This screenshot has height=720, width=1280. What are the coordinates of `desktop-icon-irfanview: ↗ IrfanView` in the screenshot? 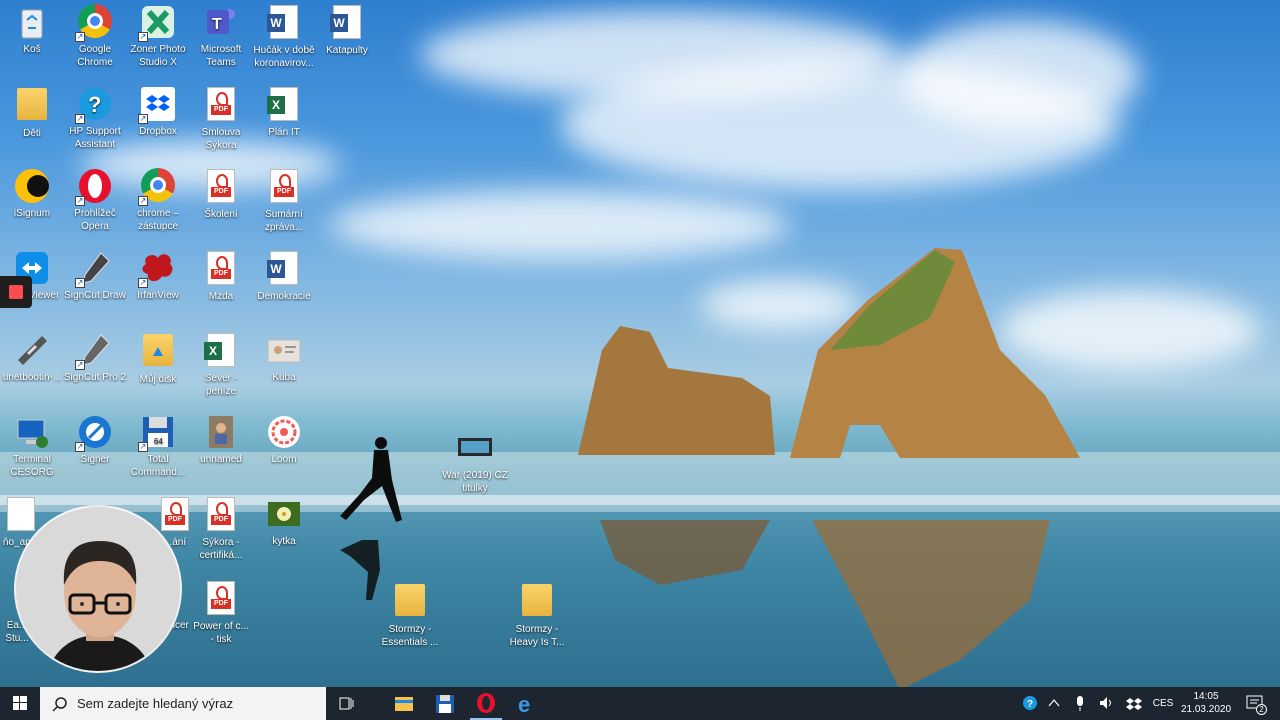 It's located at (158, 276).